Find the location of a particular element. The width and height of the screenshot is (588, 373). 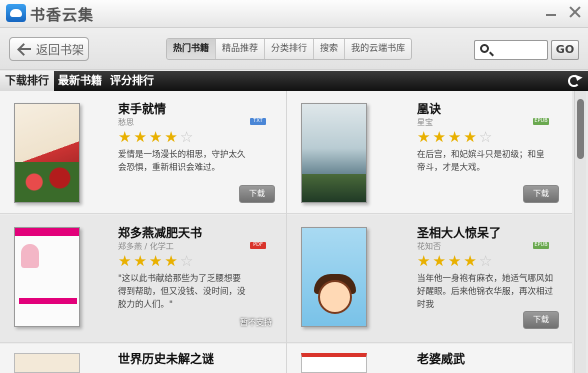

scrollbar-thumb is located at coordinates (580, 129).